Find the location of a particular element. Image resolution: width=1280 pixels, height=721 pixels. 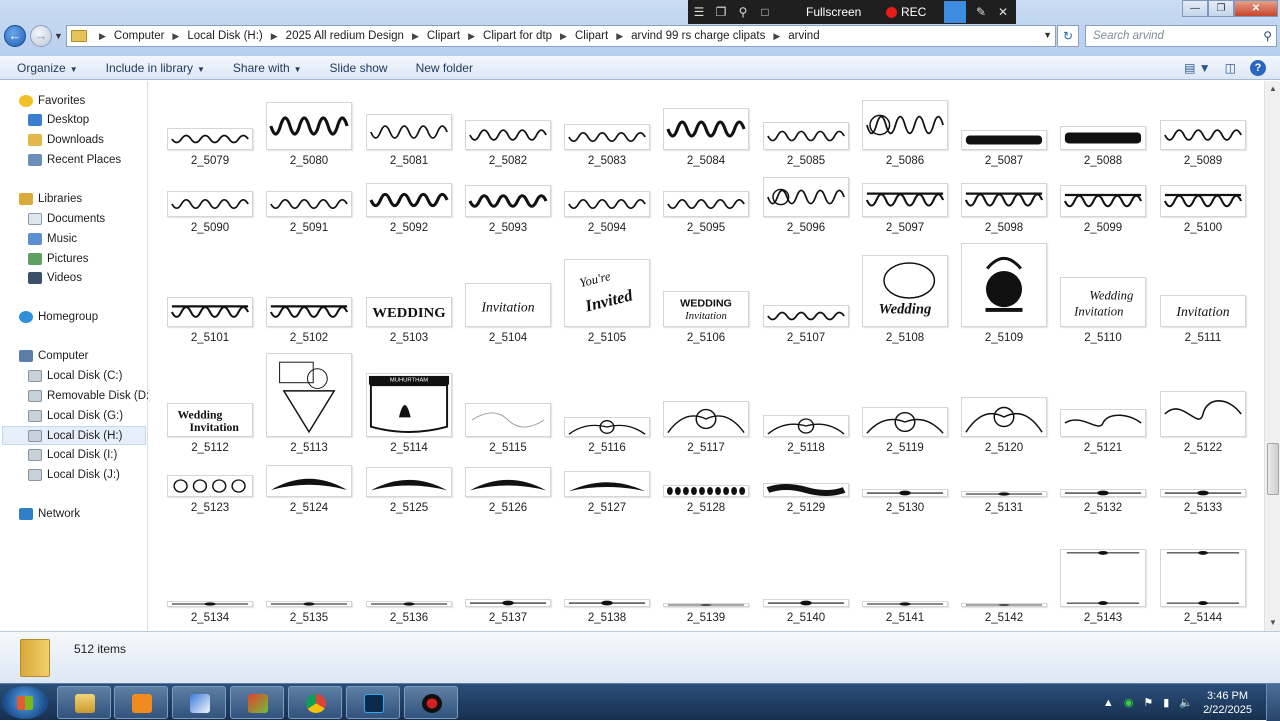

file-name: 2_5114 is located at coordinates (409, 448).